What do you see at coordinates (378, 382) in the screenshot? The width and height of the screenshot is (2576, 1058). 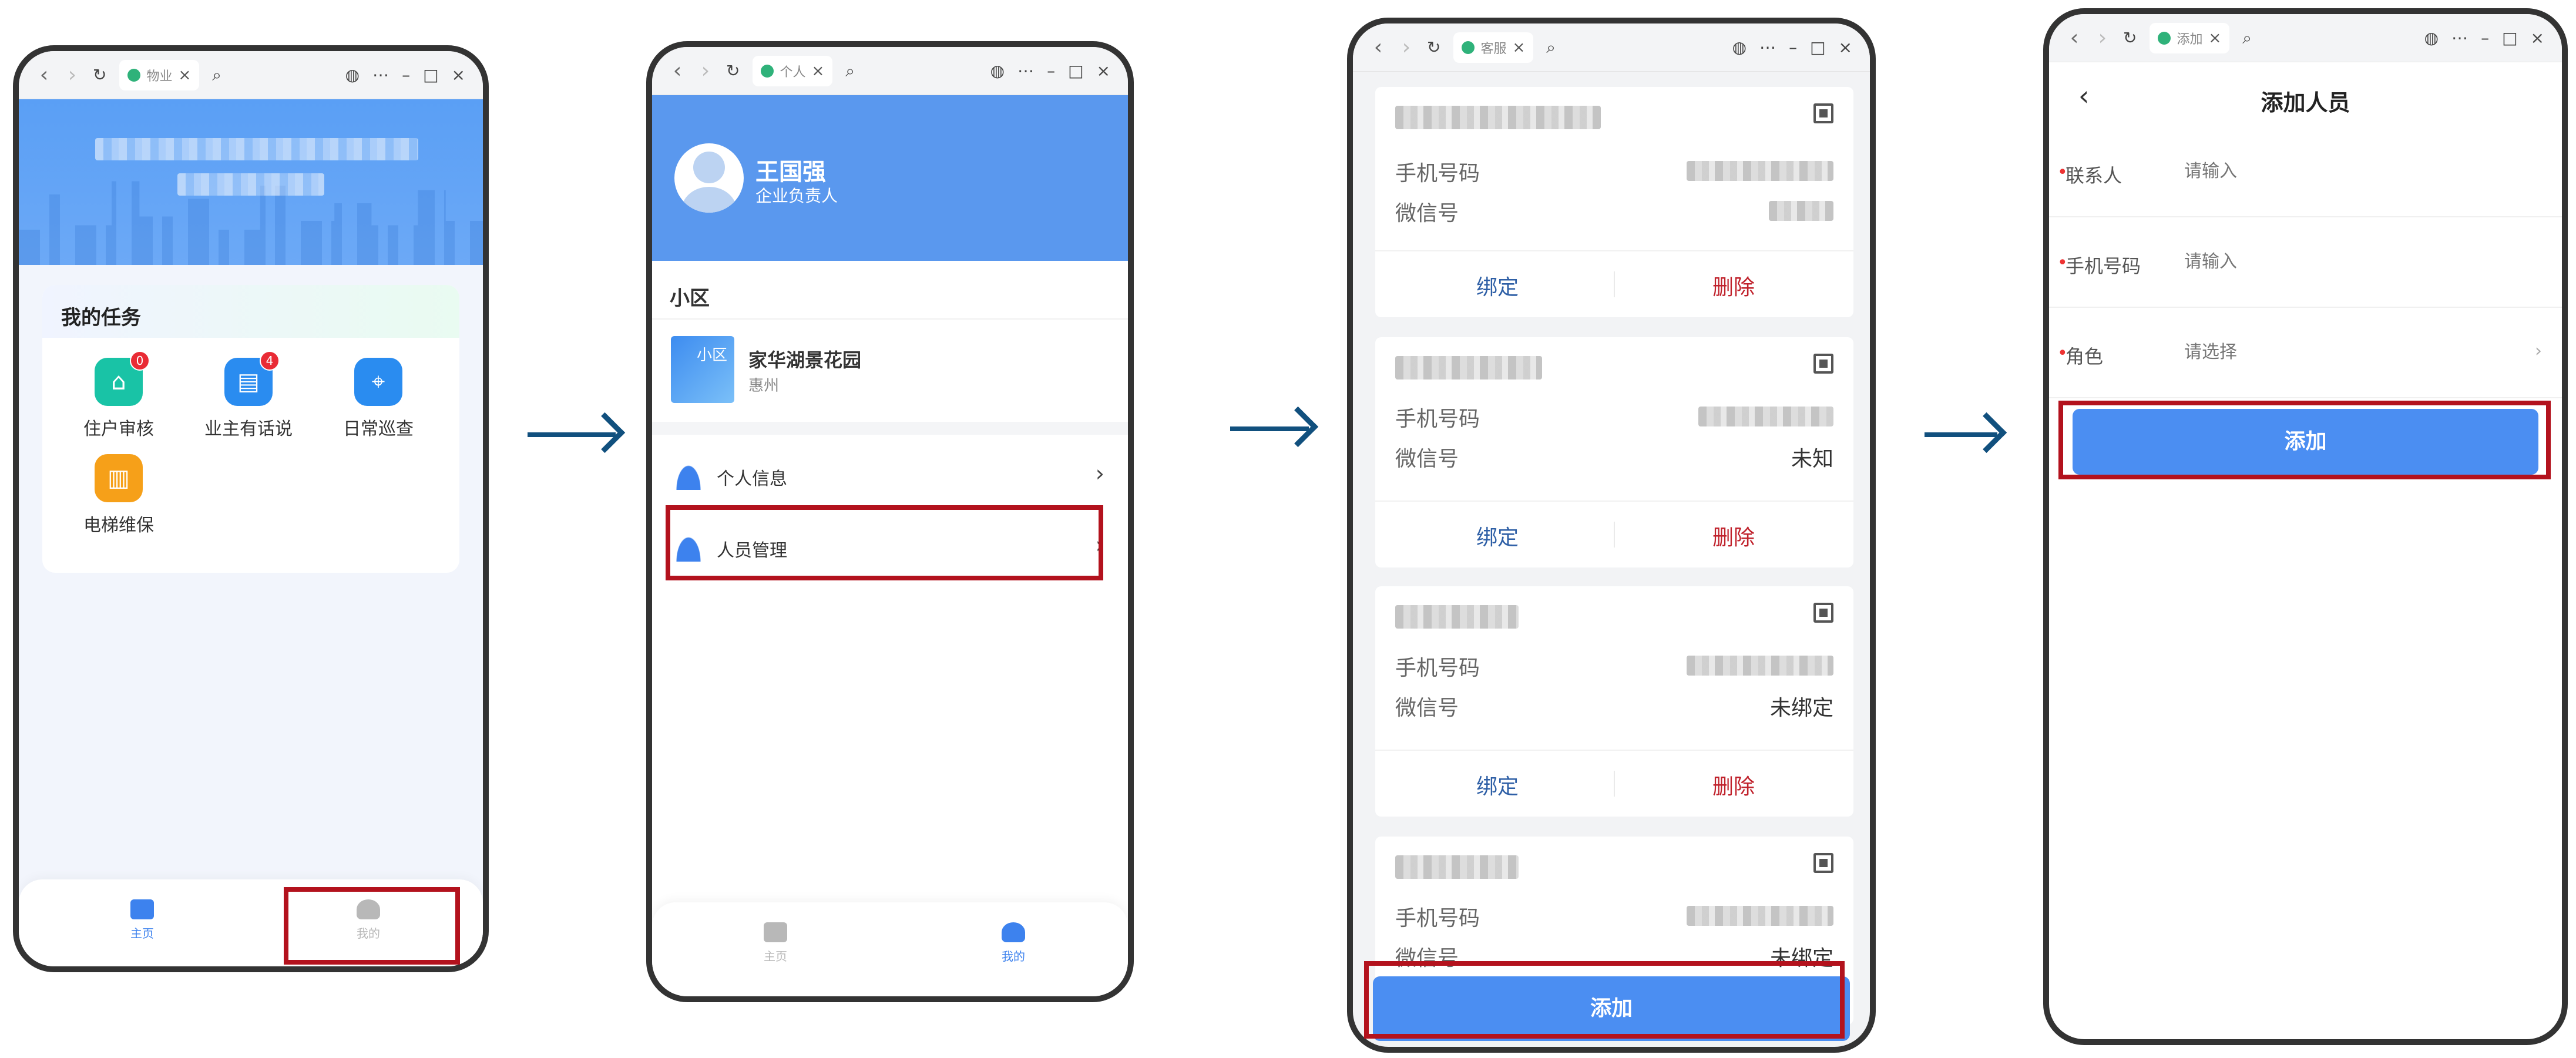 I see `map-pin-icon: ⌖` at bounding box center [378, 382].